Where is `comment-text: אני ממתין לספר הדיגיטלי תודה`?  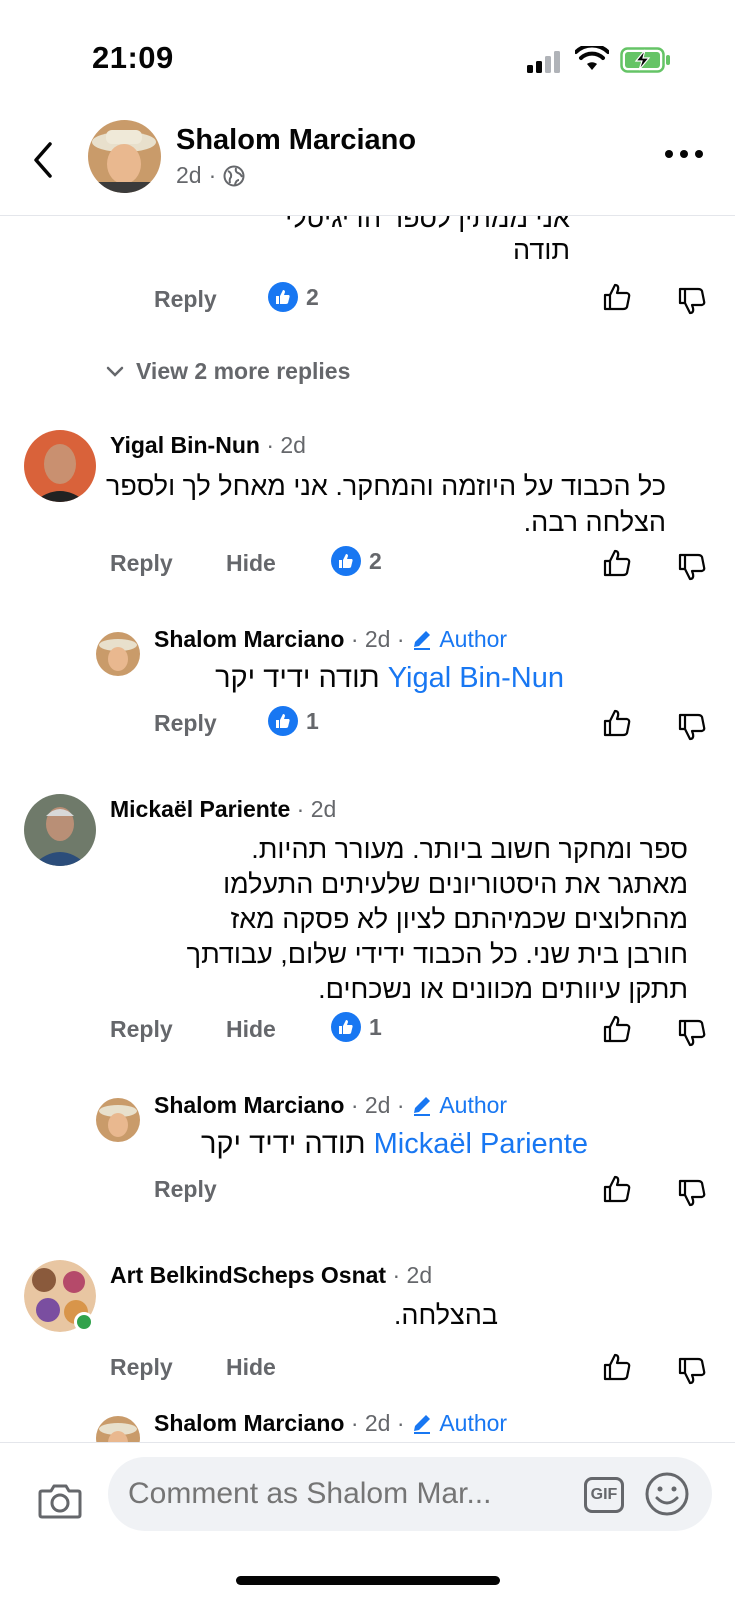 comment-text: אני ממתין לספר הדיגיטלי תודה is located at coordinates (405, 241).